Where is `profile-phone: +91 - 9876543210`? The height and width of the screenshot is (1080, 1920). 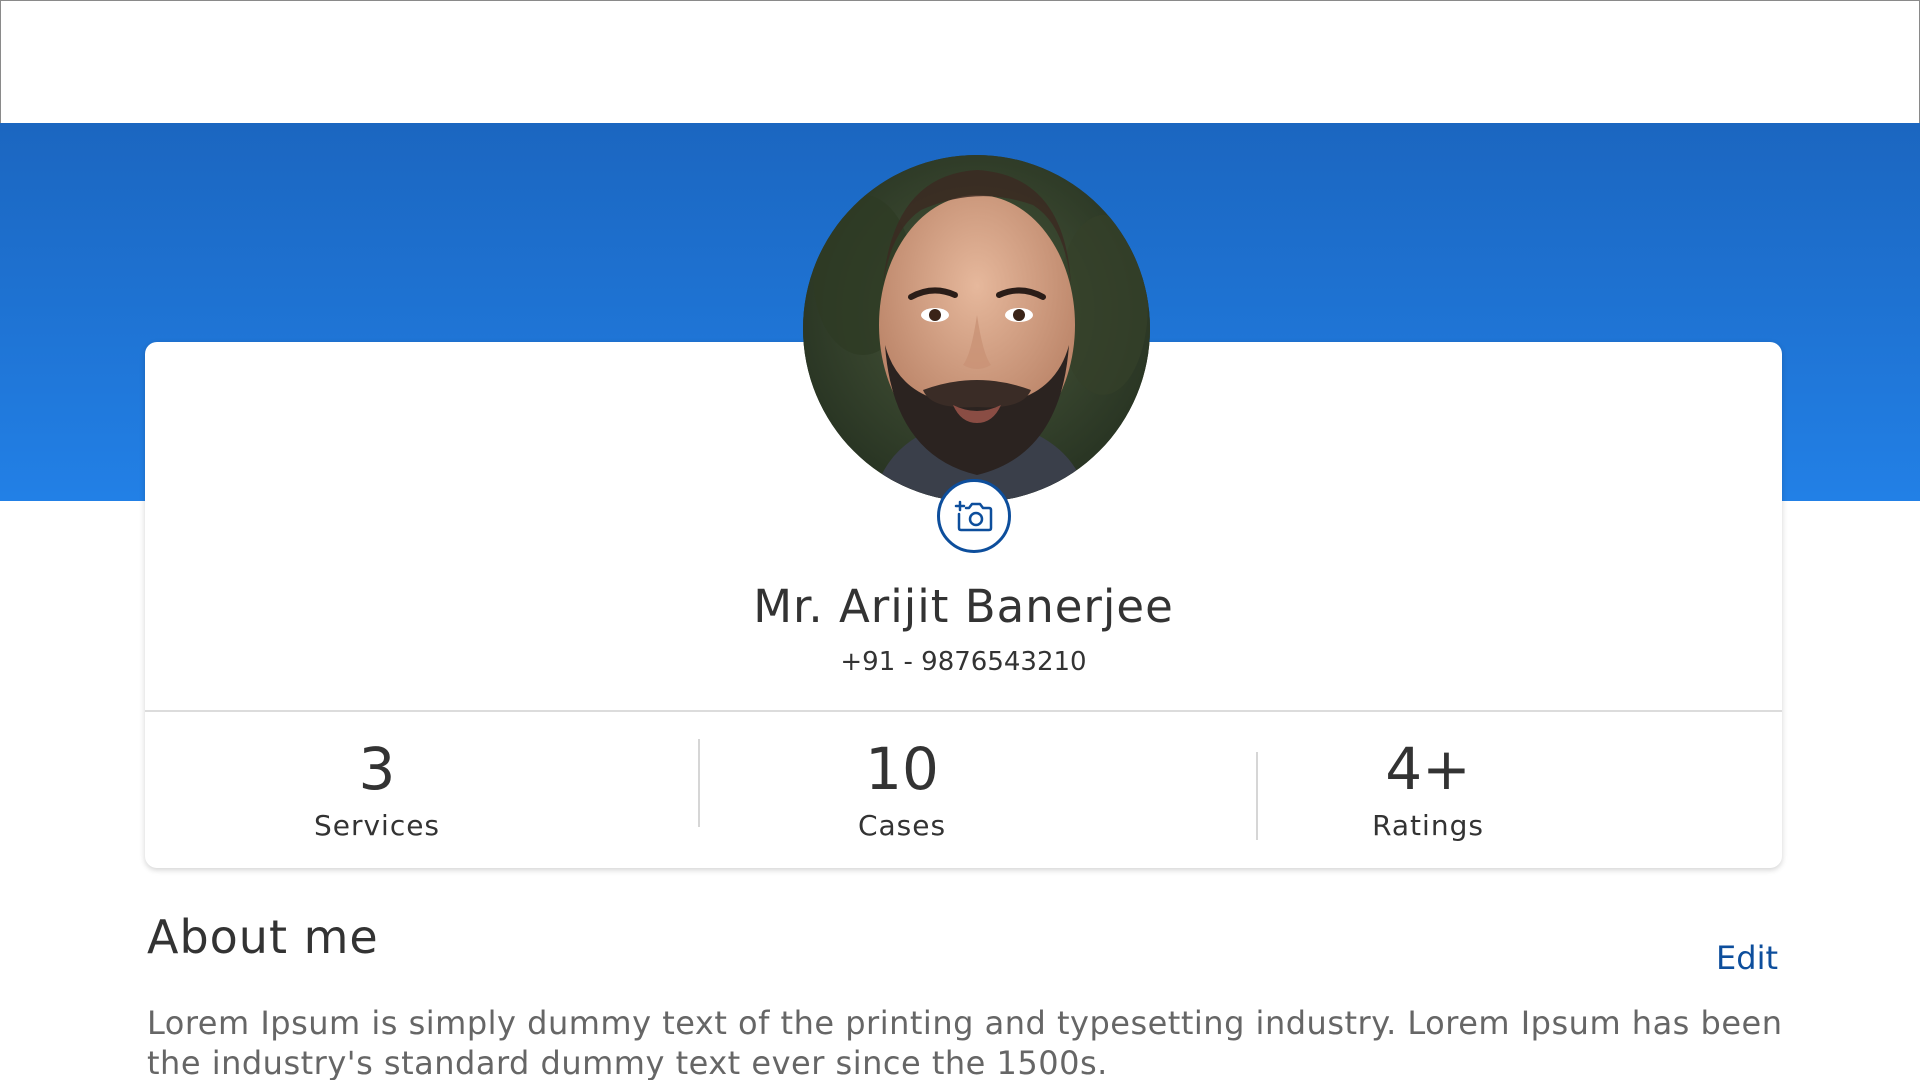 profile-phone: +91 - 9876543210 is located at coordinates (963, 662).